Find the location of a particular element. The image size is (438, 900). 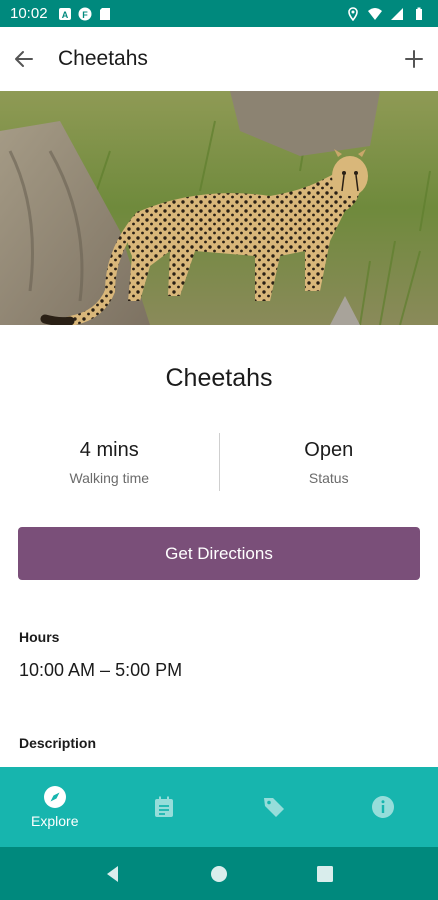

status-time: 10:02 is located at coordinates (29, 13).